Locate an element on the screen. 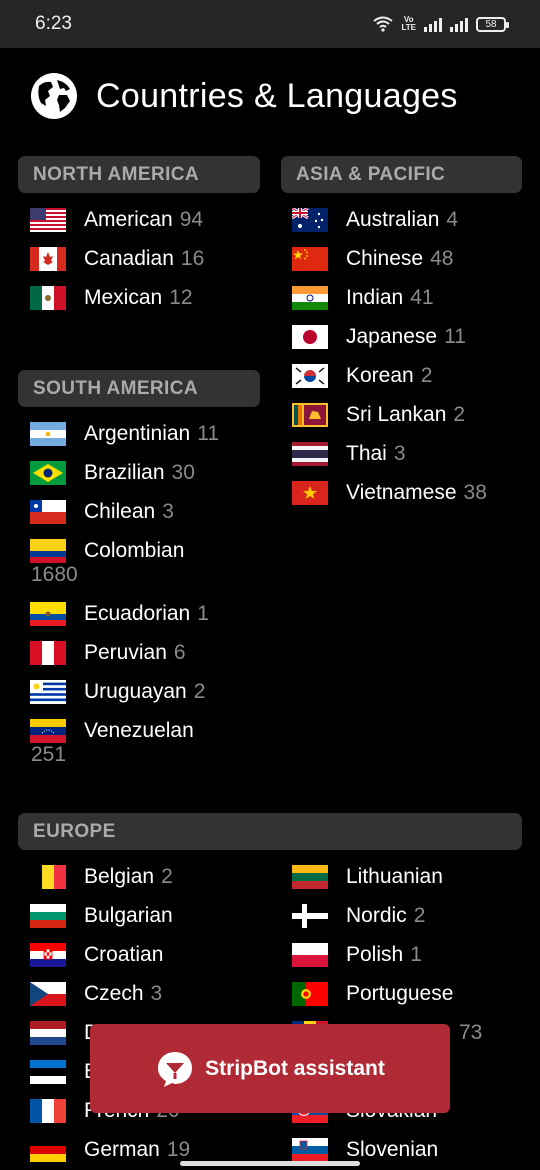 The image size is (540, 1170). belgium-flag-icon is located at coordinates (48, 877).